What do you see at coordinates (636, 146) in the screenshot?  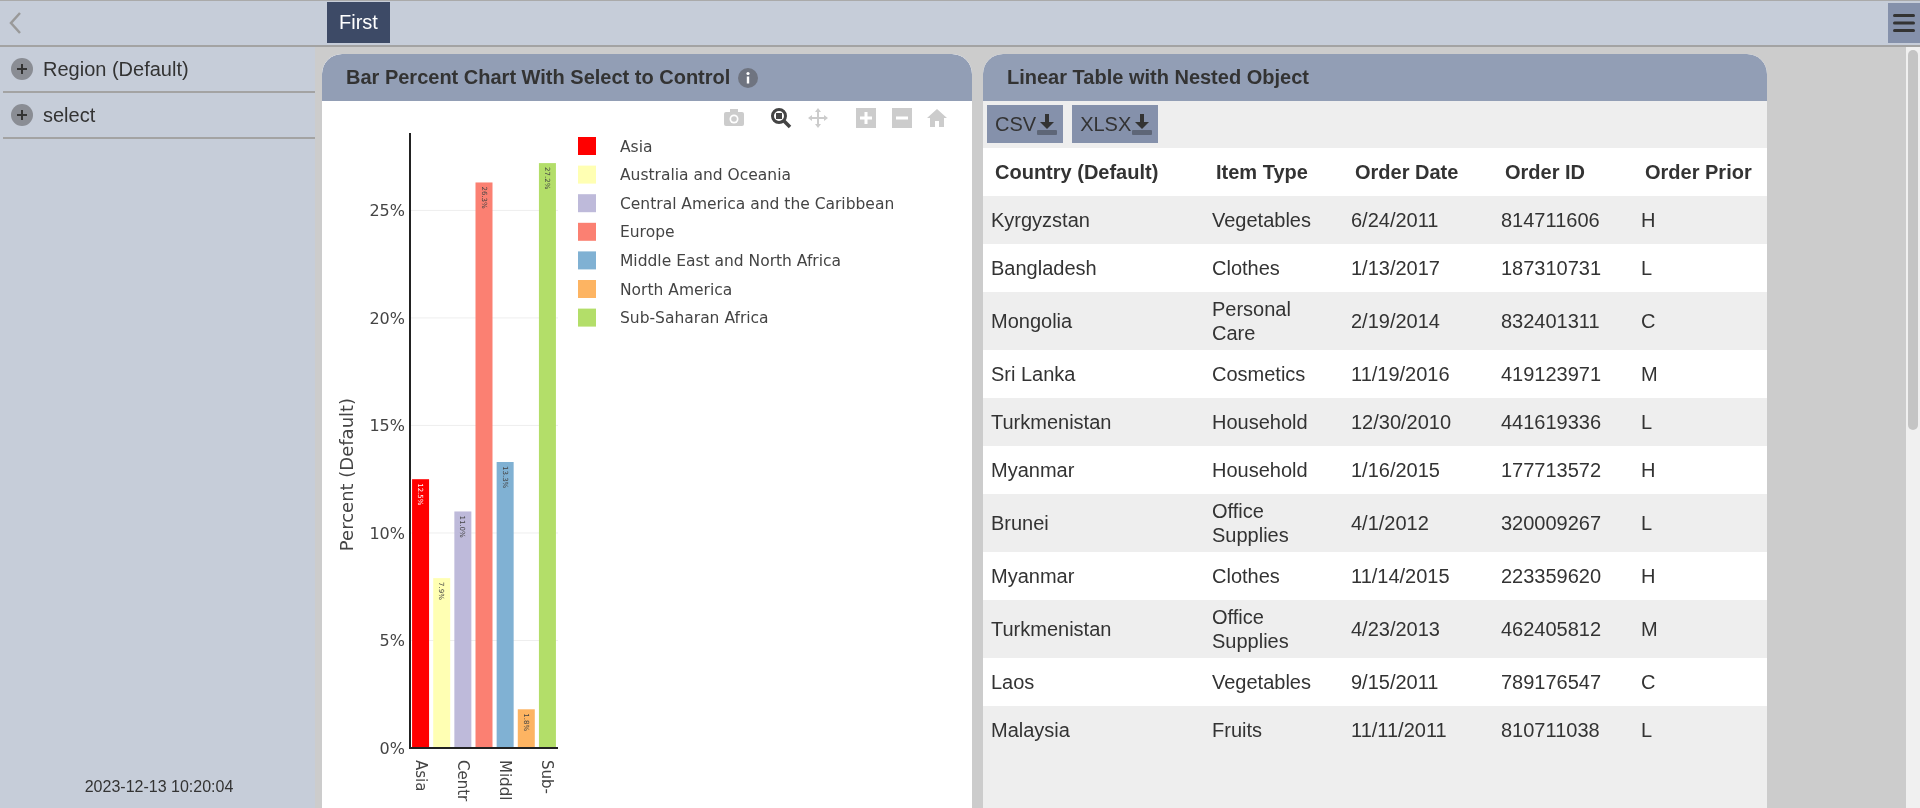 I see `legend-label: Asia` at bounding box center [636, 146].